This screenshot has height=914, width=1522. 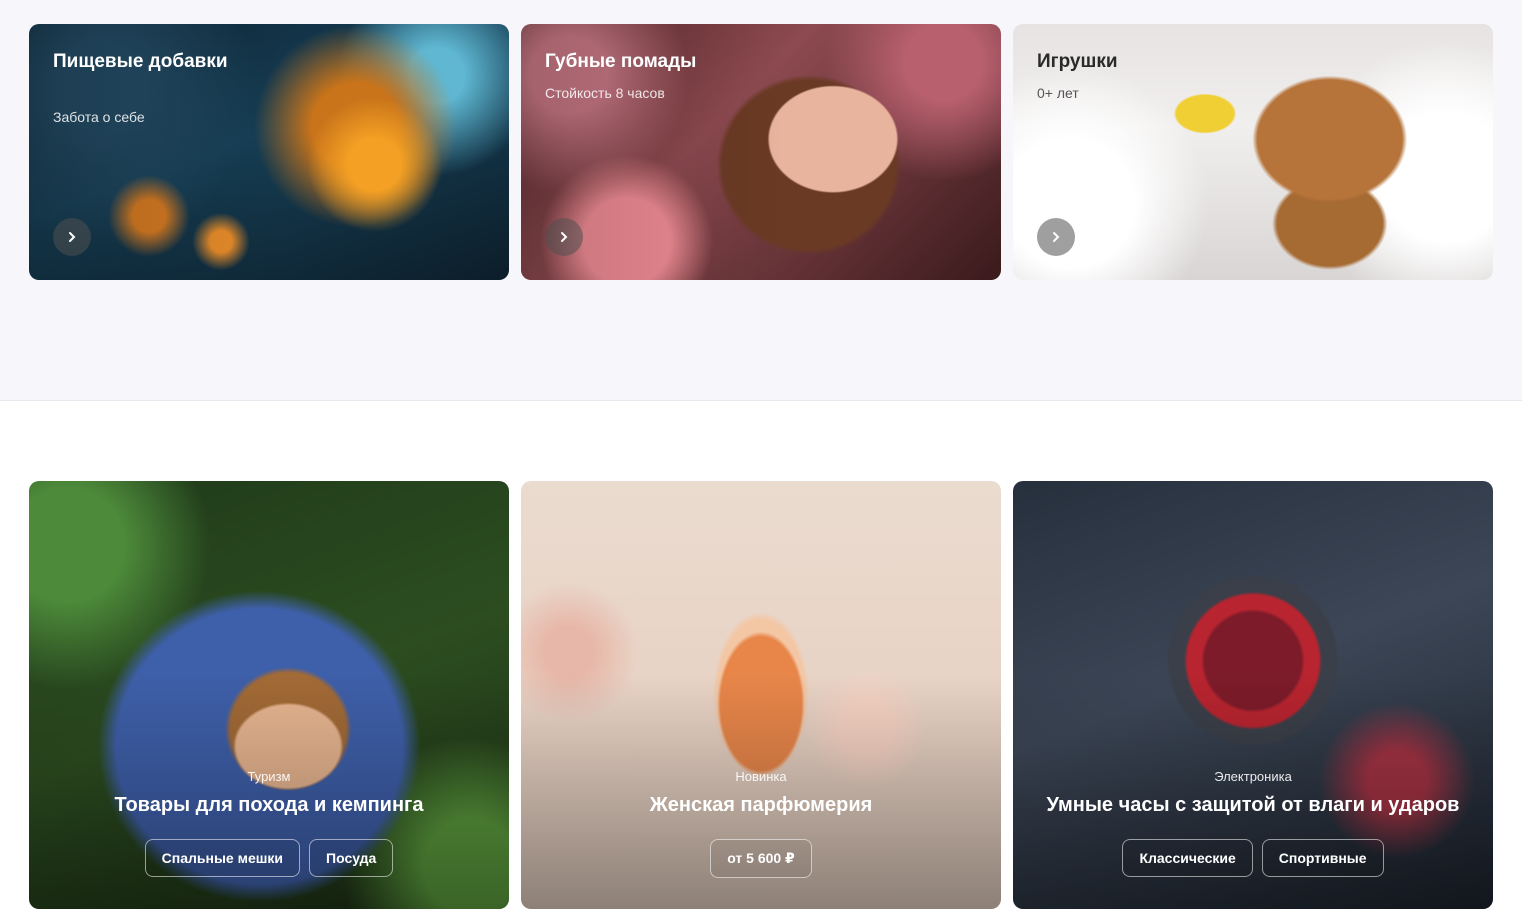 I want to click on category-subtitle: Забота о себе, so click(x=99, y=117).